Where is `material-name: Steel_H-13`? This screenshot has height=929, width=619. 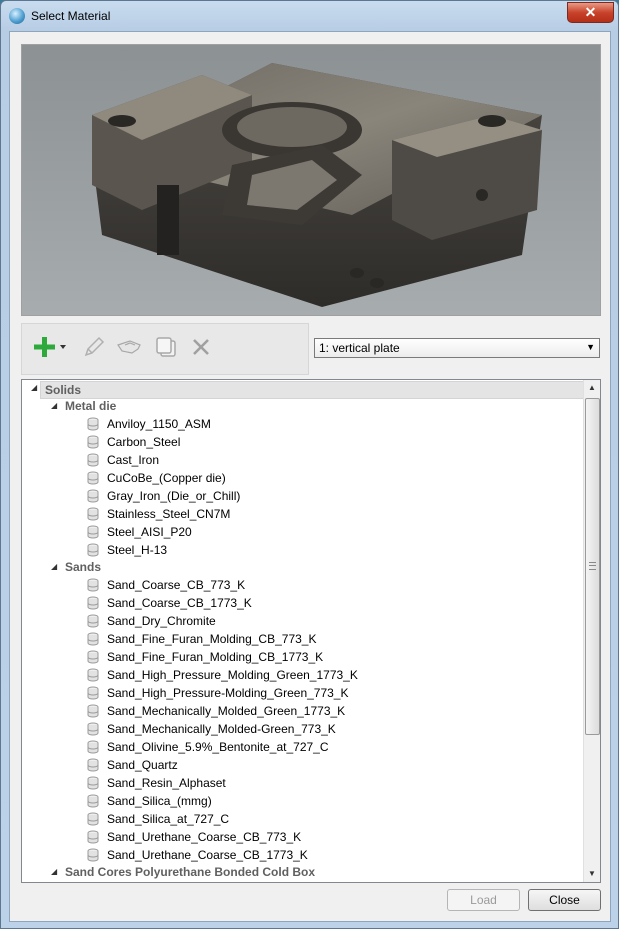
material-name: Steel_H-13 is located at coordinates (137, 550).